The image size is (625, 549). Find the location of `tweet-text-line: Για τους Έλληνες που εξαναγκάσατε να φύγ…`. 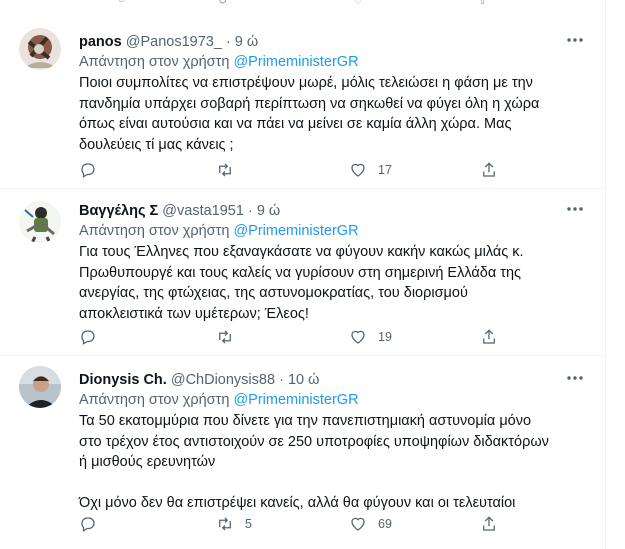

tweet-text-line: Για τους Έλληνες που εξαναγκάσατε να φύγ… is located at coordinates (301, 252).